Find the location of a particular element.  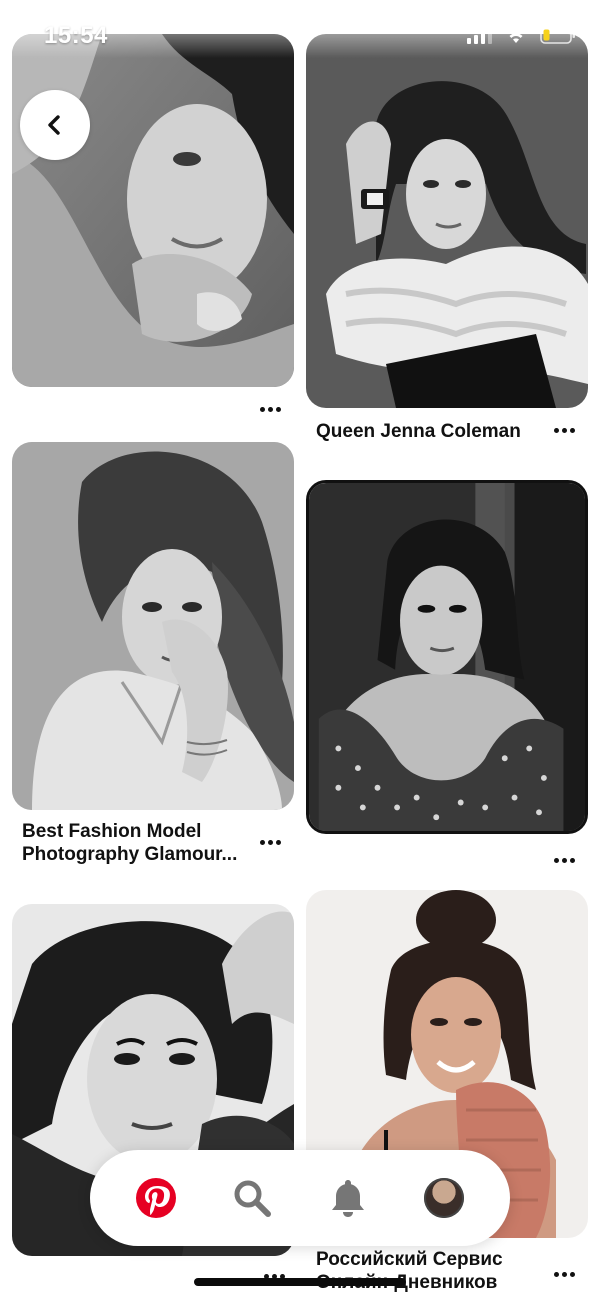

battery-icon is located at coordinates (558, 35).